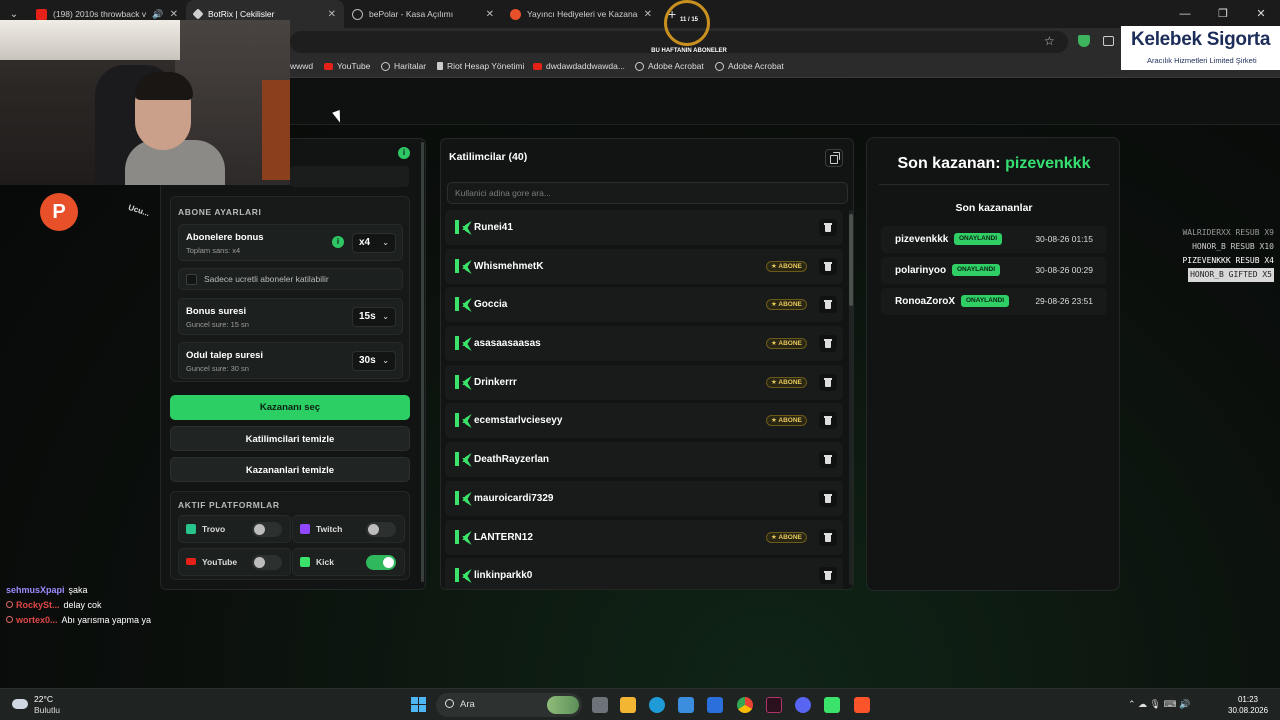  Describe the element at coordinates (301, 66) in the screenshot. I see `bookmark-item: wwwd` at that location.